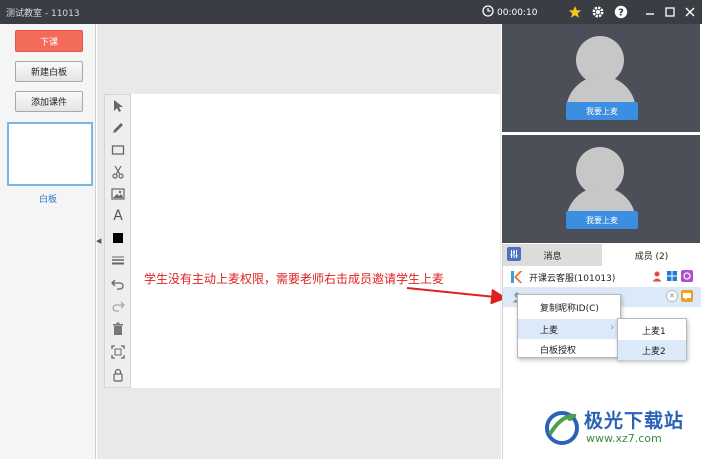 The image size is (702, 459). Describe the element at coordinates (351, 12) in the screenshot. I see `title-bar: 测试教室 - 11013 00:00:10 ?` at that location.